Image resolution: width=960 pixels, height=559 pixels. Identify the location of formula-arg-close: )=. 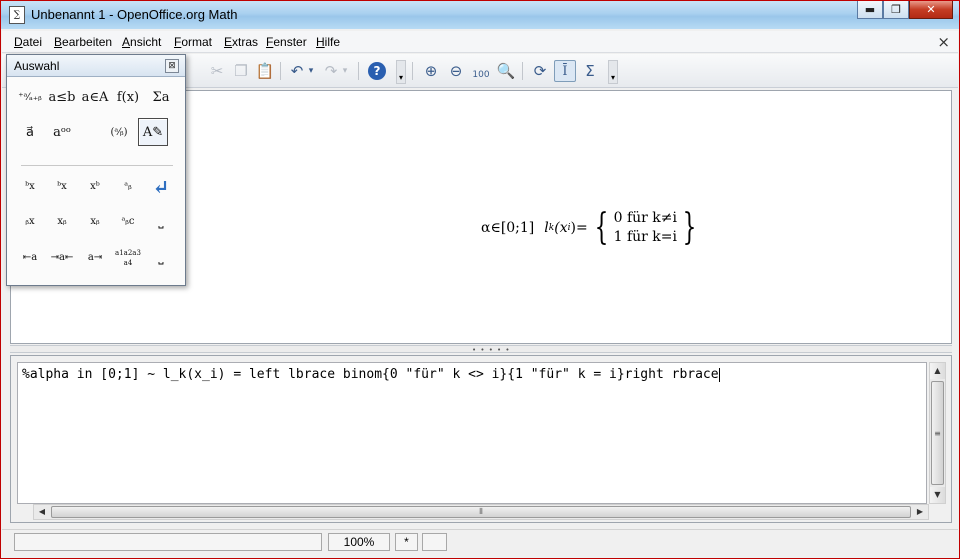
(579, 228).